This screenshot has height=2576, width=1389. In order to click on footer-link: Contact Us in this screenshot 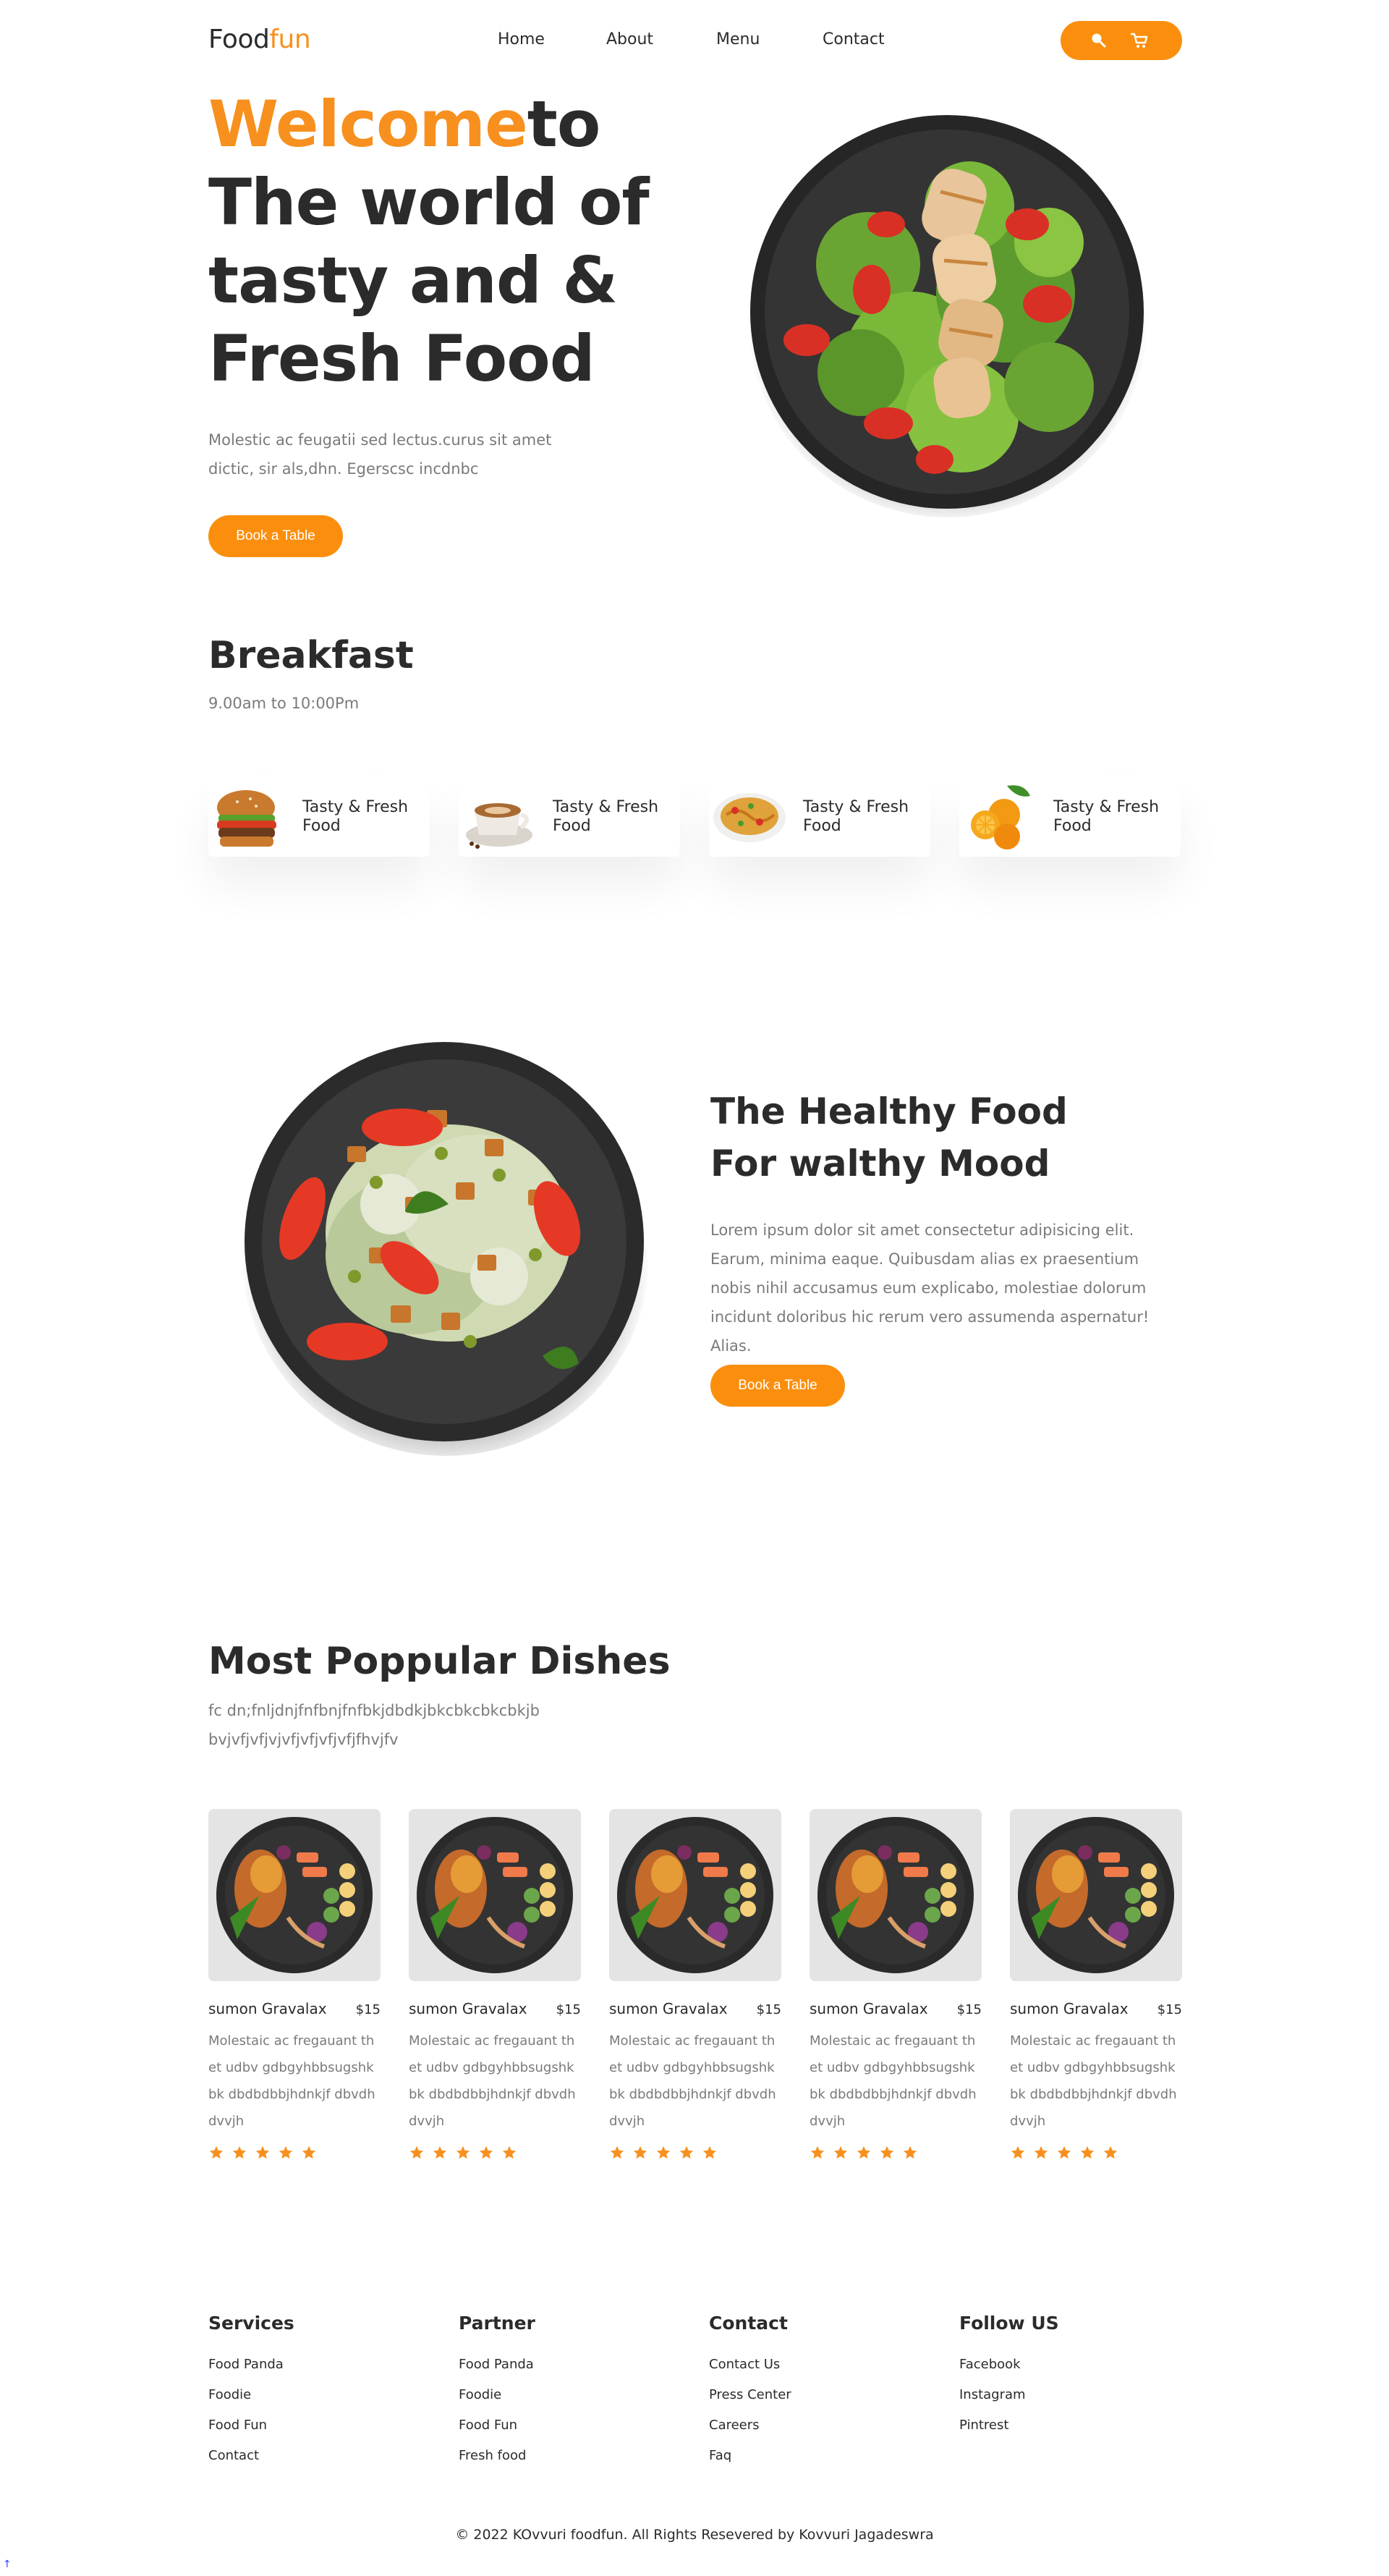, I will do `click(817, 2365)`.